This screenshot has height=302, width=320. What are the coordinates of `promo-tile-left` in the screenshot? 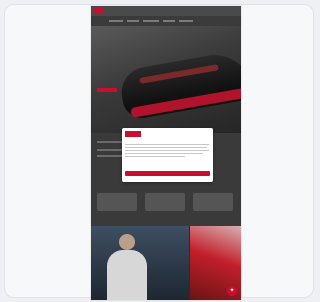 It's located at (140, 263).